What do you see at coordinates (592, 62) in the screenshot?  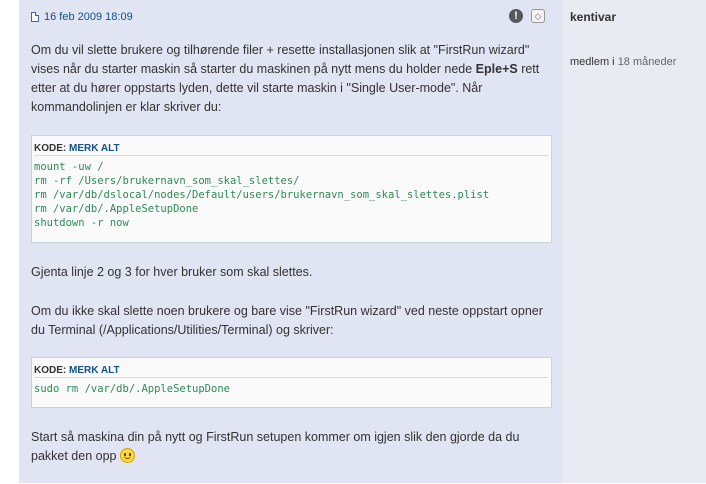 I see `member-label: medlem i` at bounding box center [592, 62].